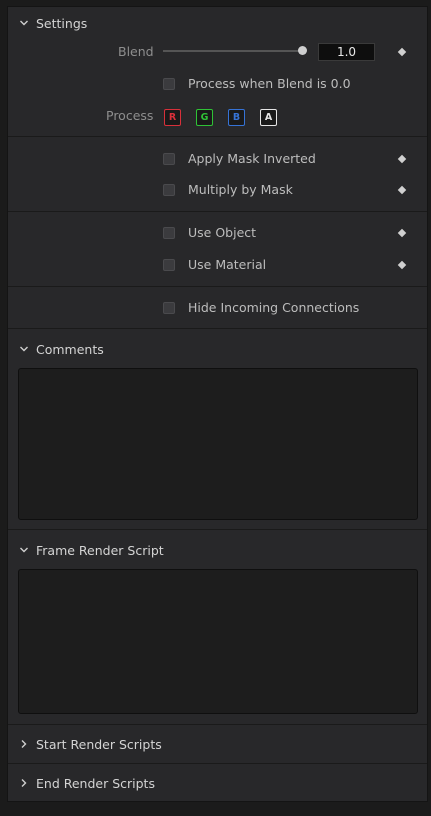  What do you see at coordinates (402, 265) in the screenshot?
I see `use-material-keyframe-icon` at bounding box center [402, 265].